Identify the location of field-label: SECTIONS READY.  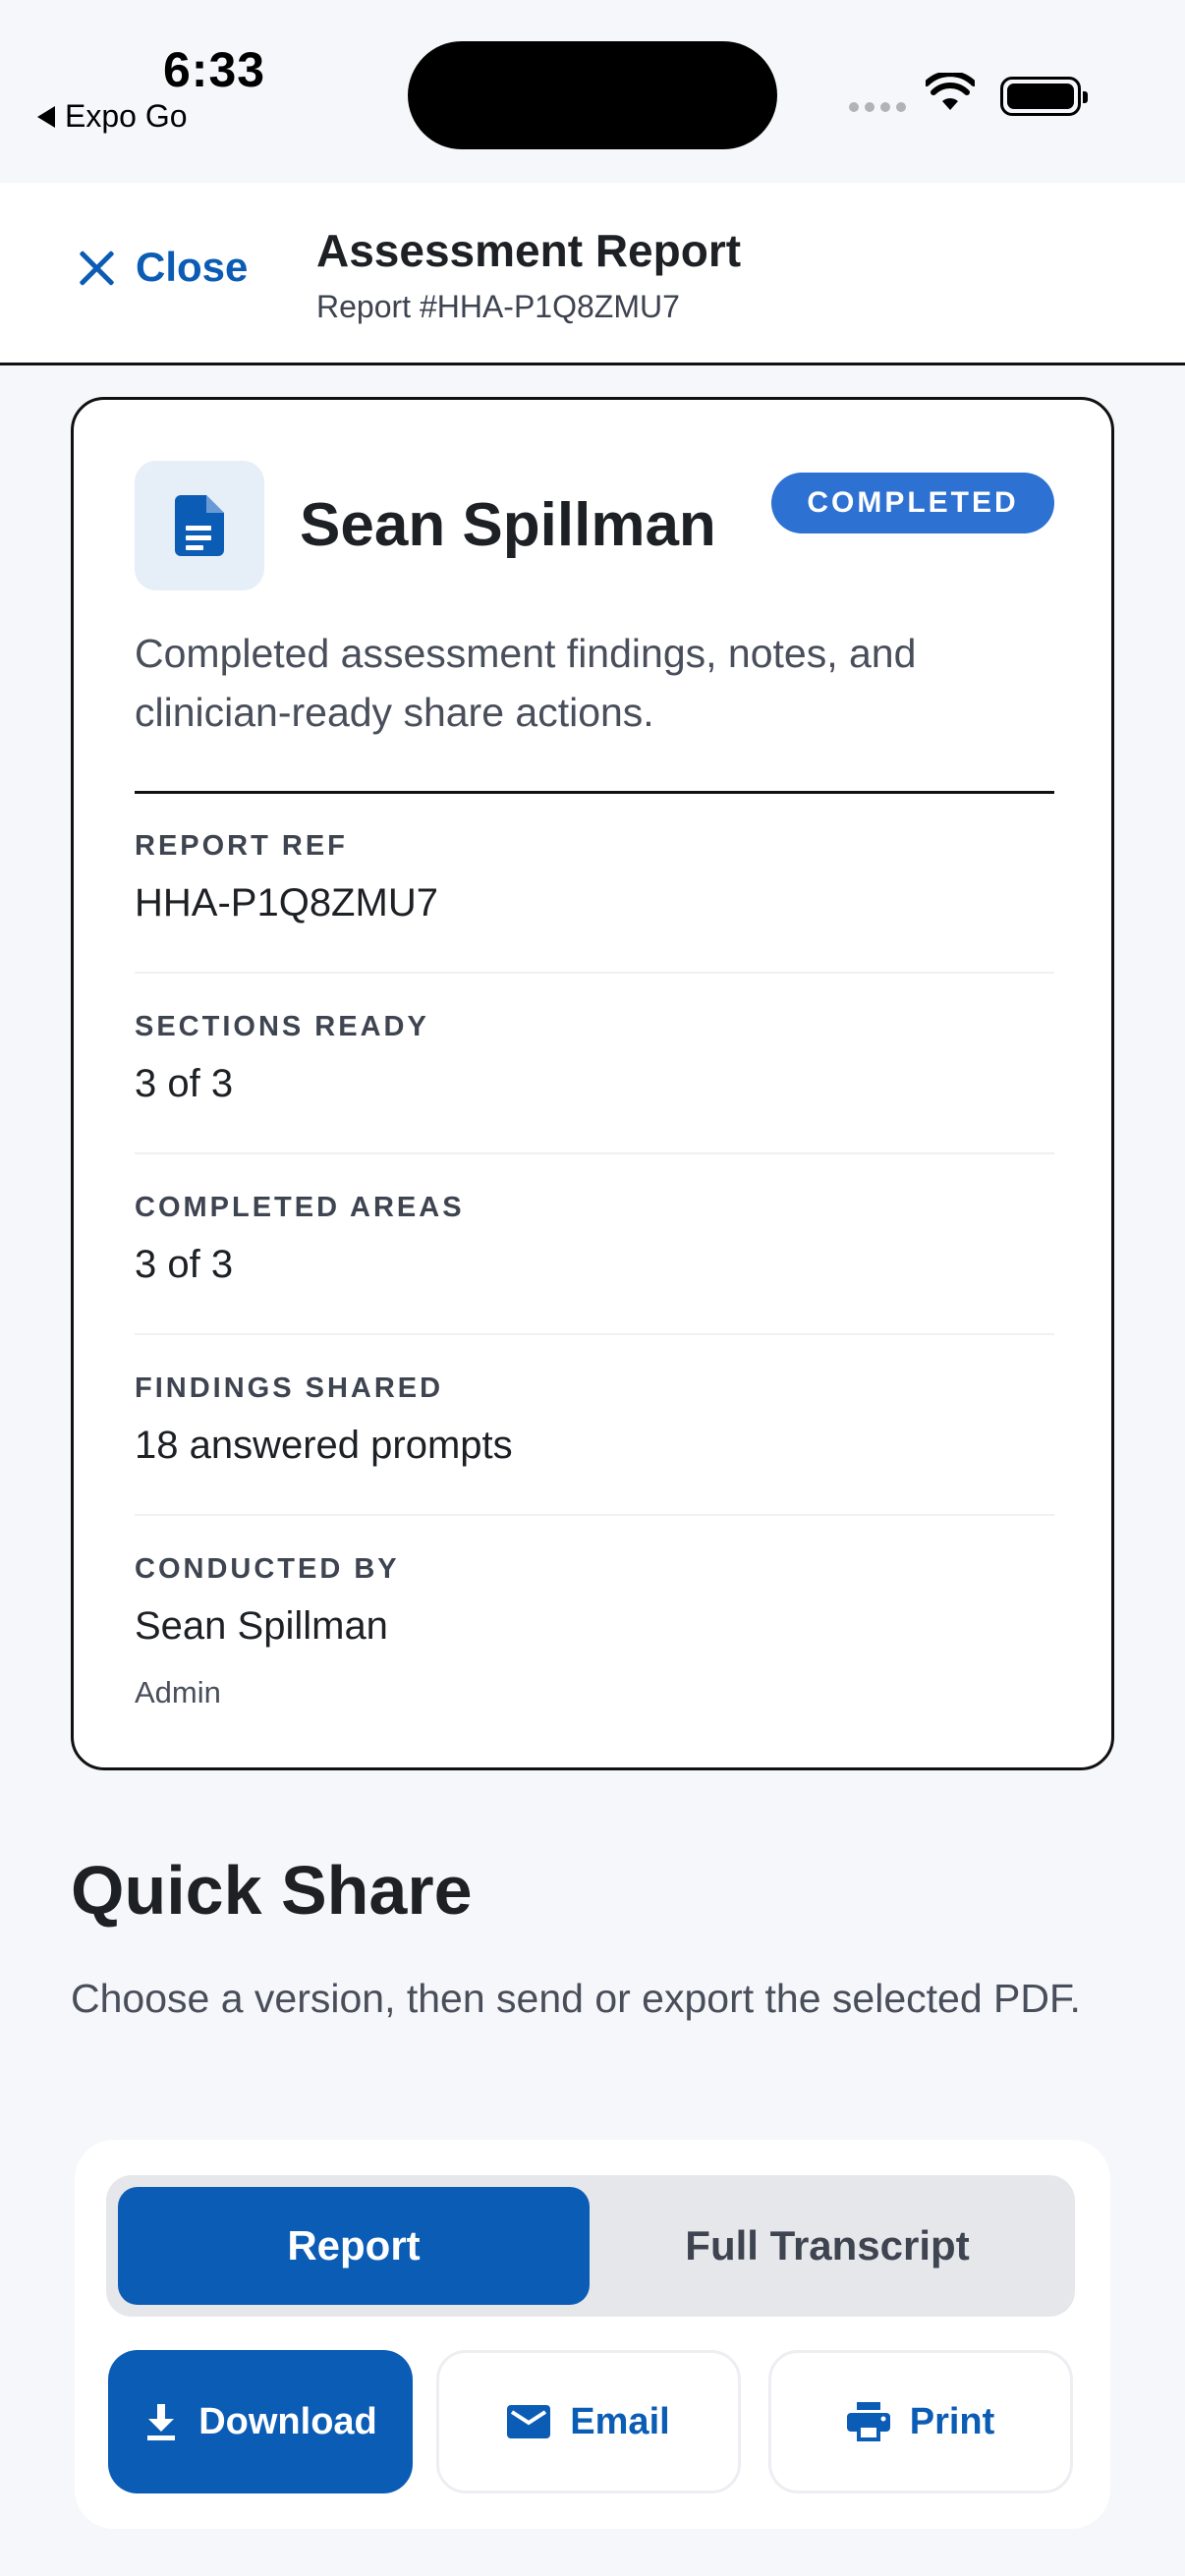
(282, 1026).